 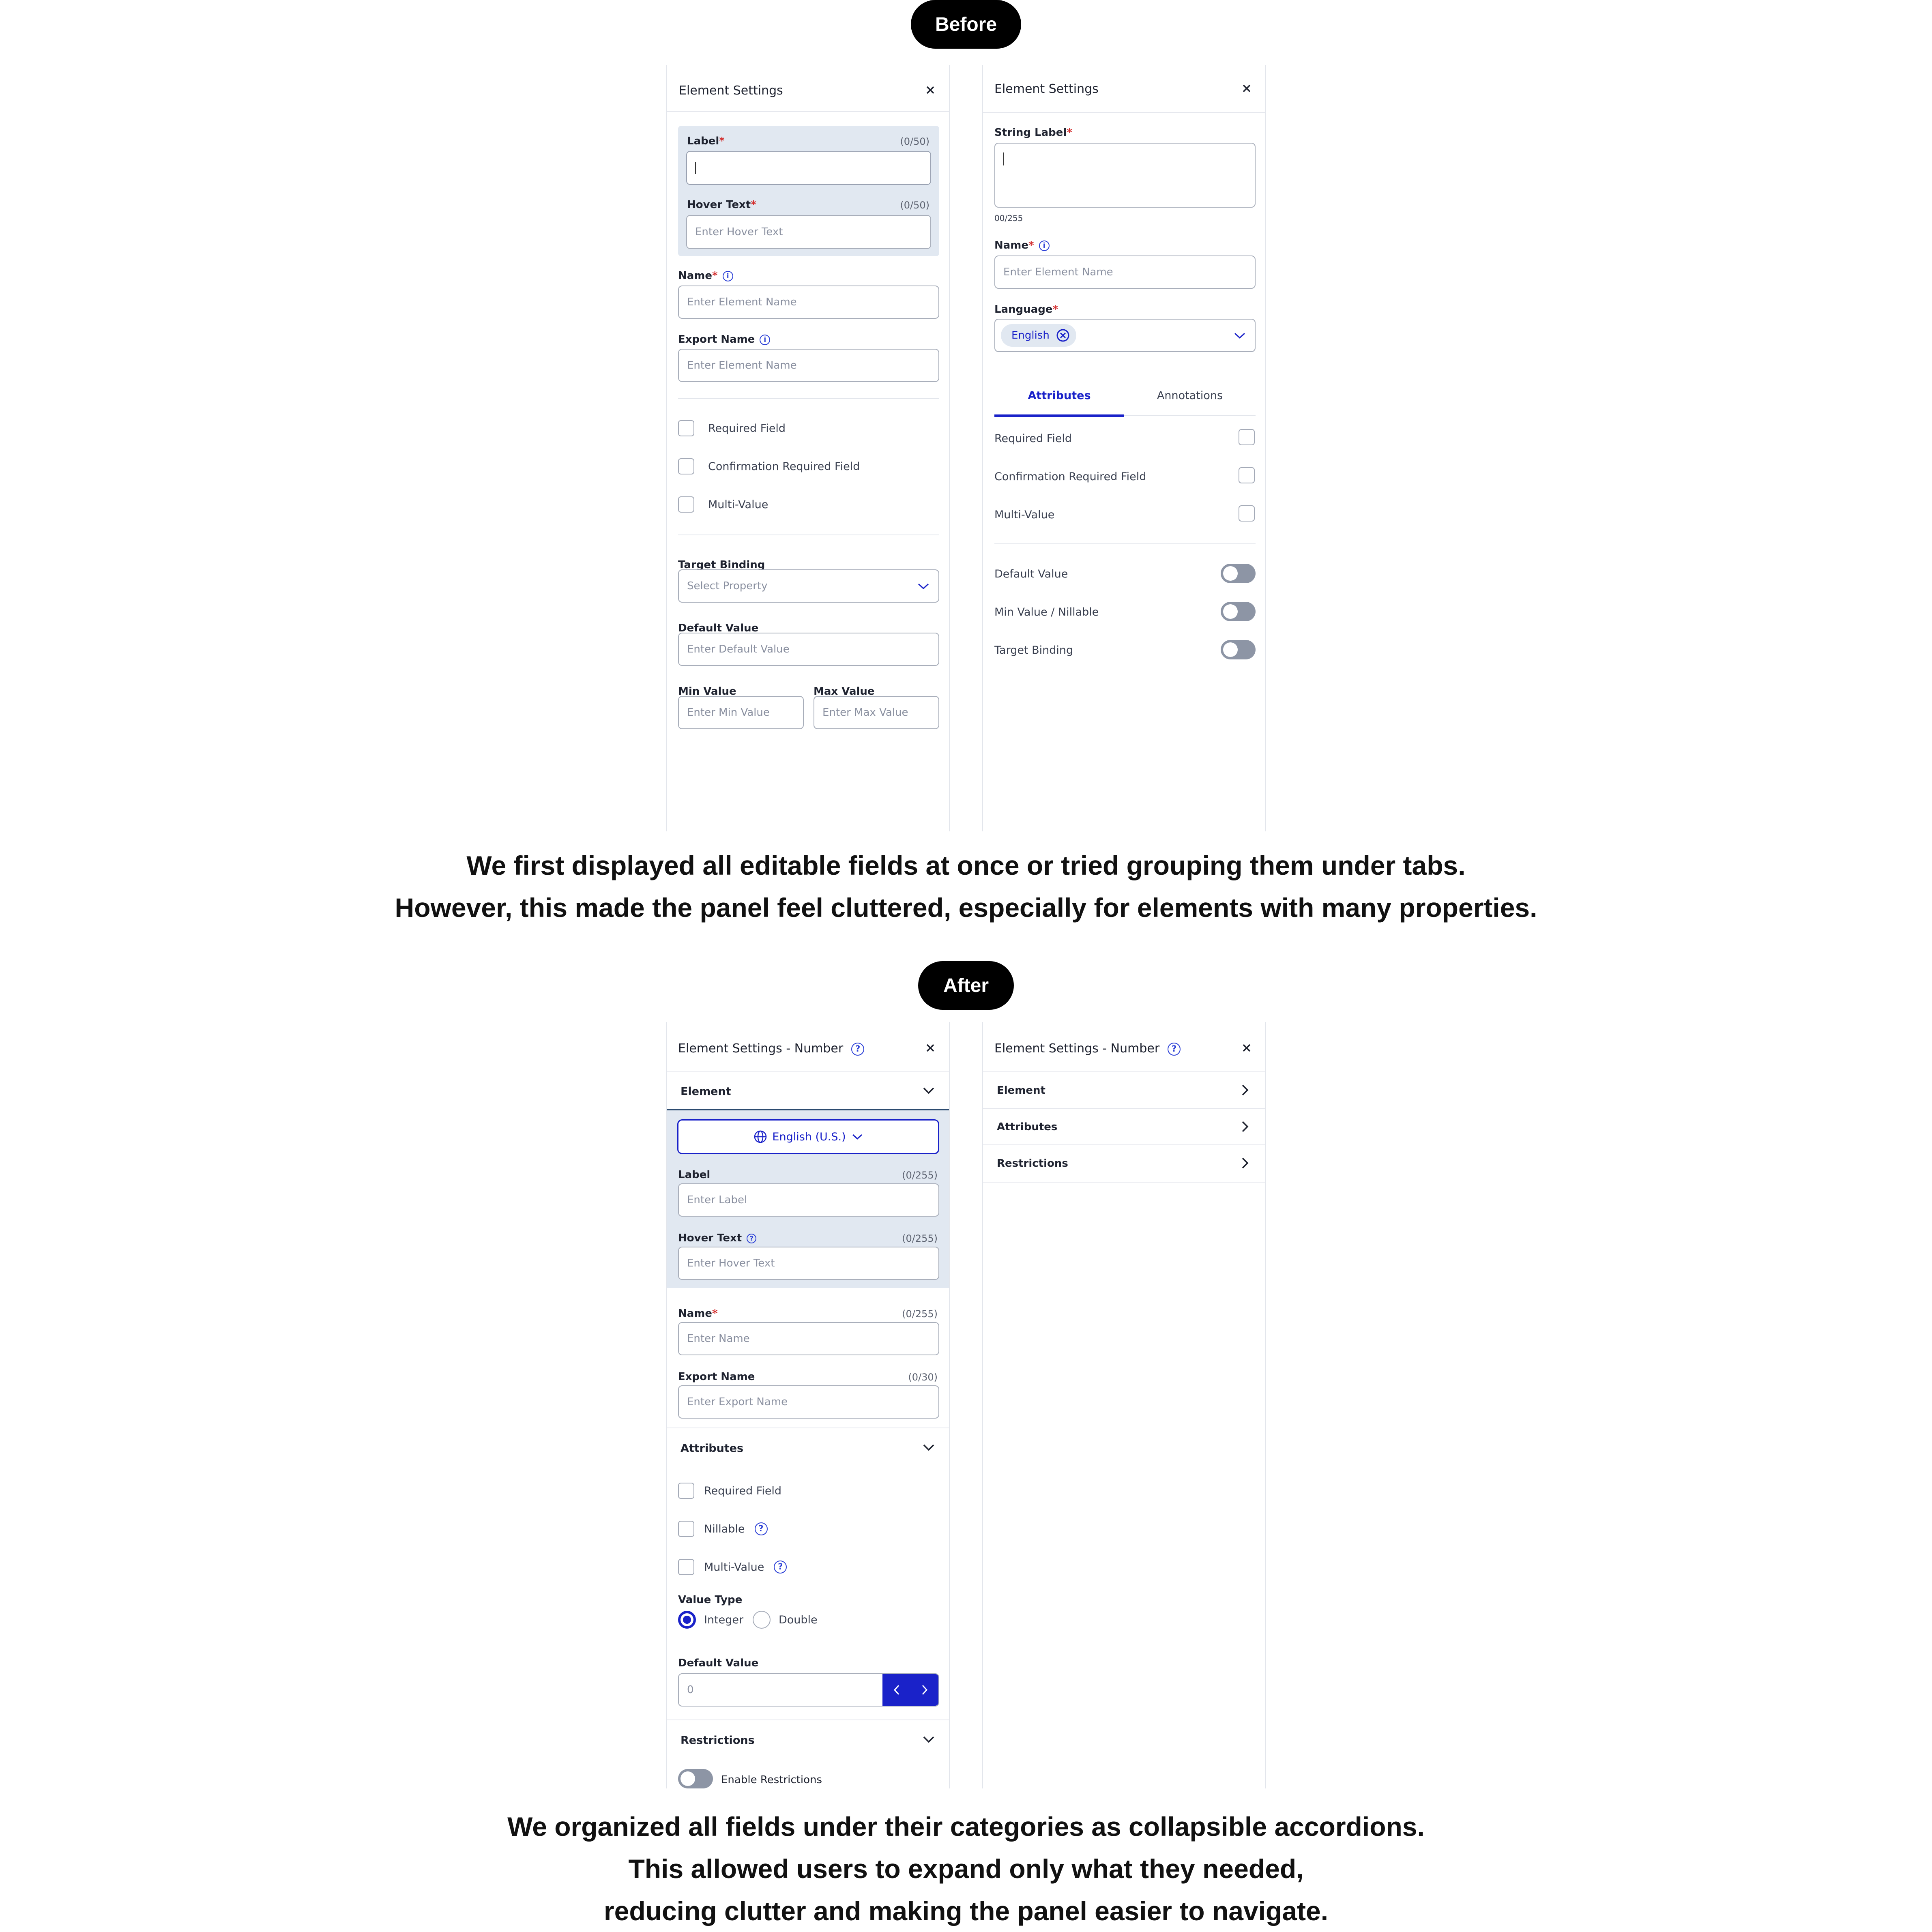 What do you see at coordinates (876, 712) in the screenshot?
I see `max-value-input: Enter Max Value` at bounding box center [876, 712].